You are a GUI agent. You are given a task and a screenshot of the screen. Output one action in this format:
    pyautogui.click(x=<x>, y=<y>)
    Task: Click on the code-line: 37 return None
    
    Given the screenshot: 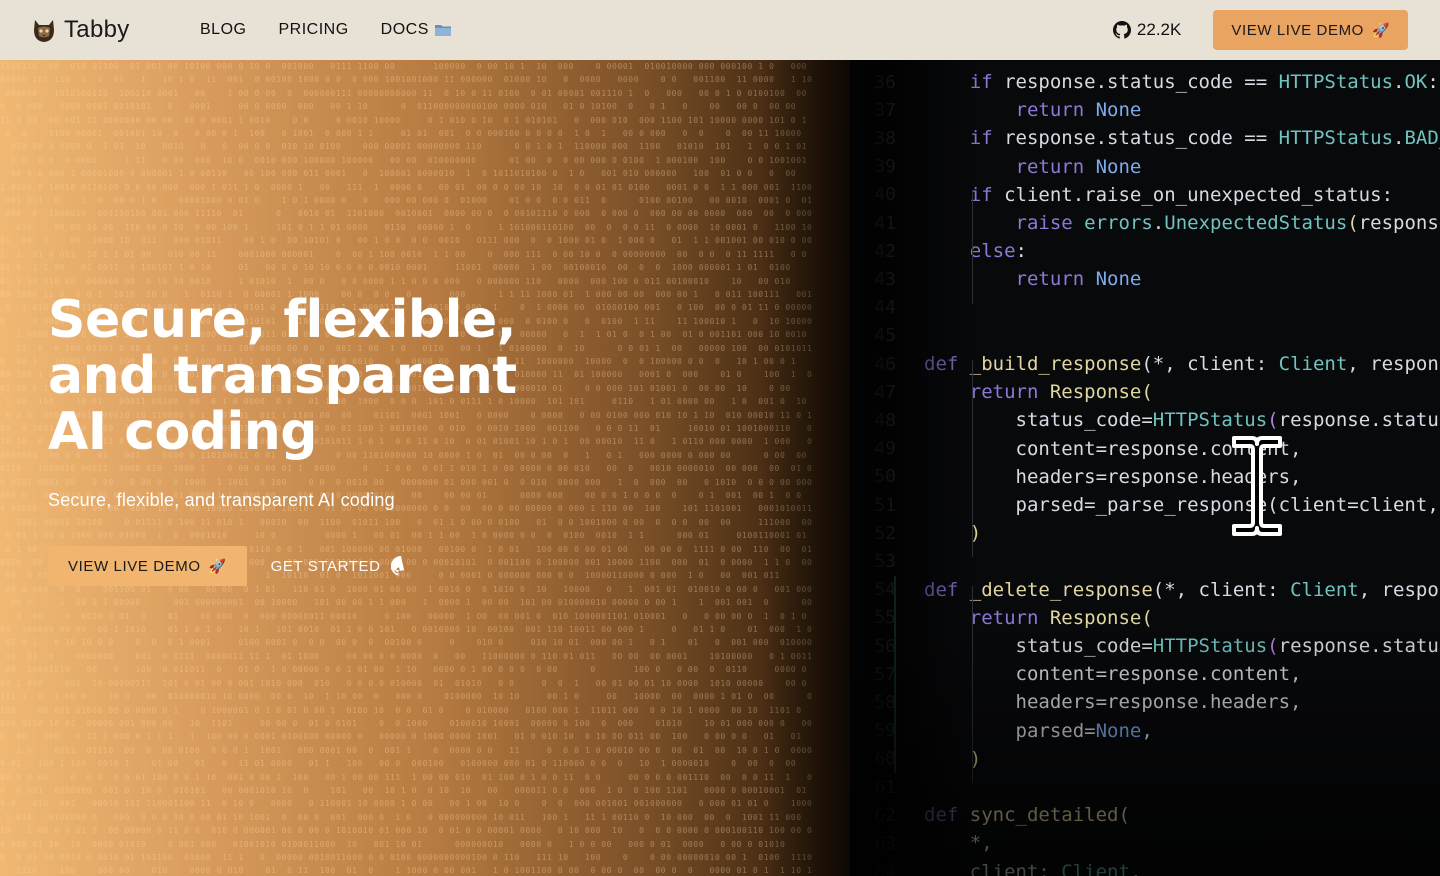 What is the action you would take?
    pyautogui.click(x=1145, y=110)
    